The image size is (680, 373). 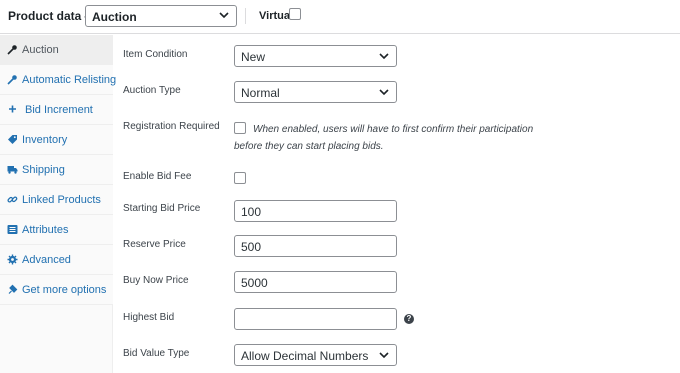 What do you see at coordinates (315, 282) in the screenshot?
I see `buy-now-price-input: 5000` at bounding box center [315, 282].